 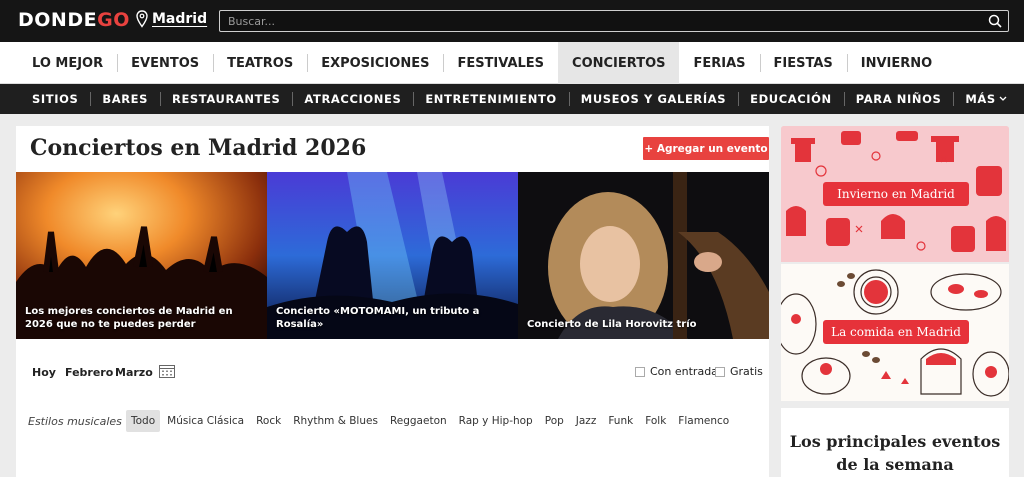 I want to click on featured-card: Concierto de Lila Horovitz trío, so click(x=643, y=255).